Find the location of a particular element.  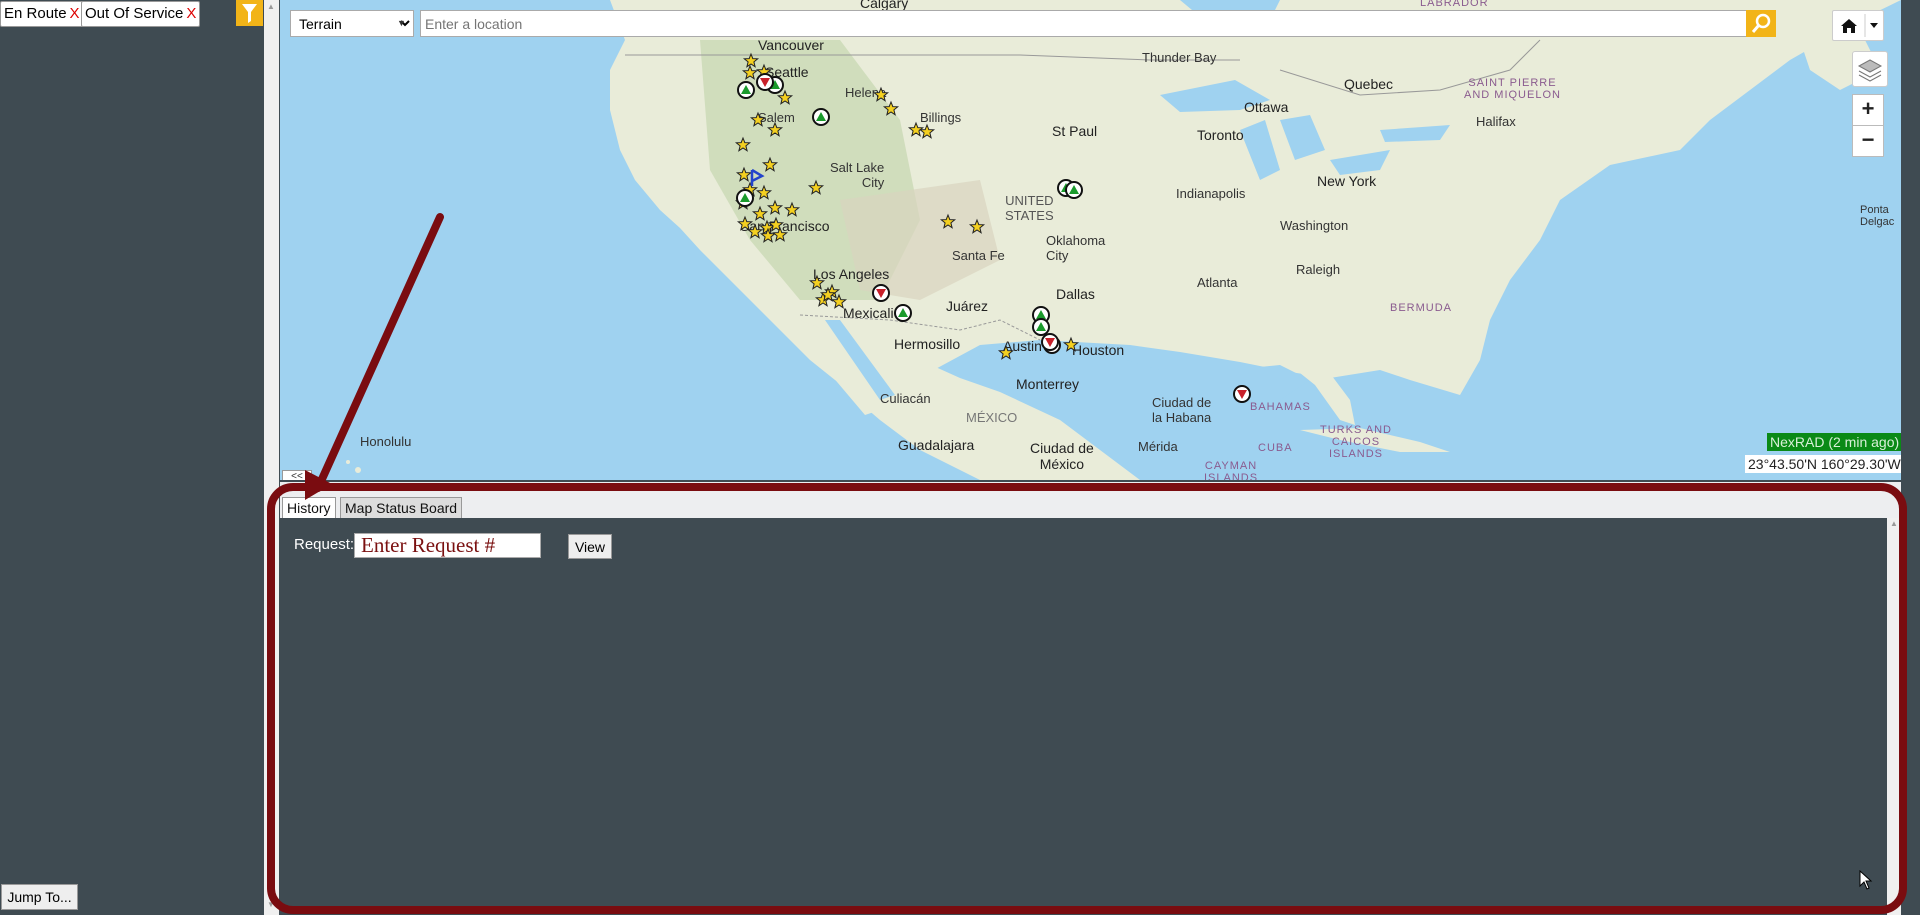

filter-chip-out-of-service: Out Of Service X is located at coordinates (141, 14).